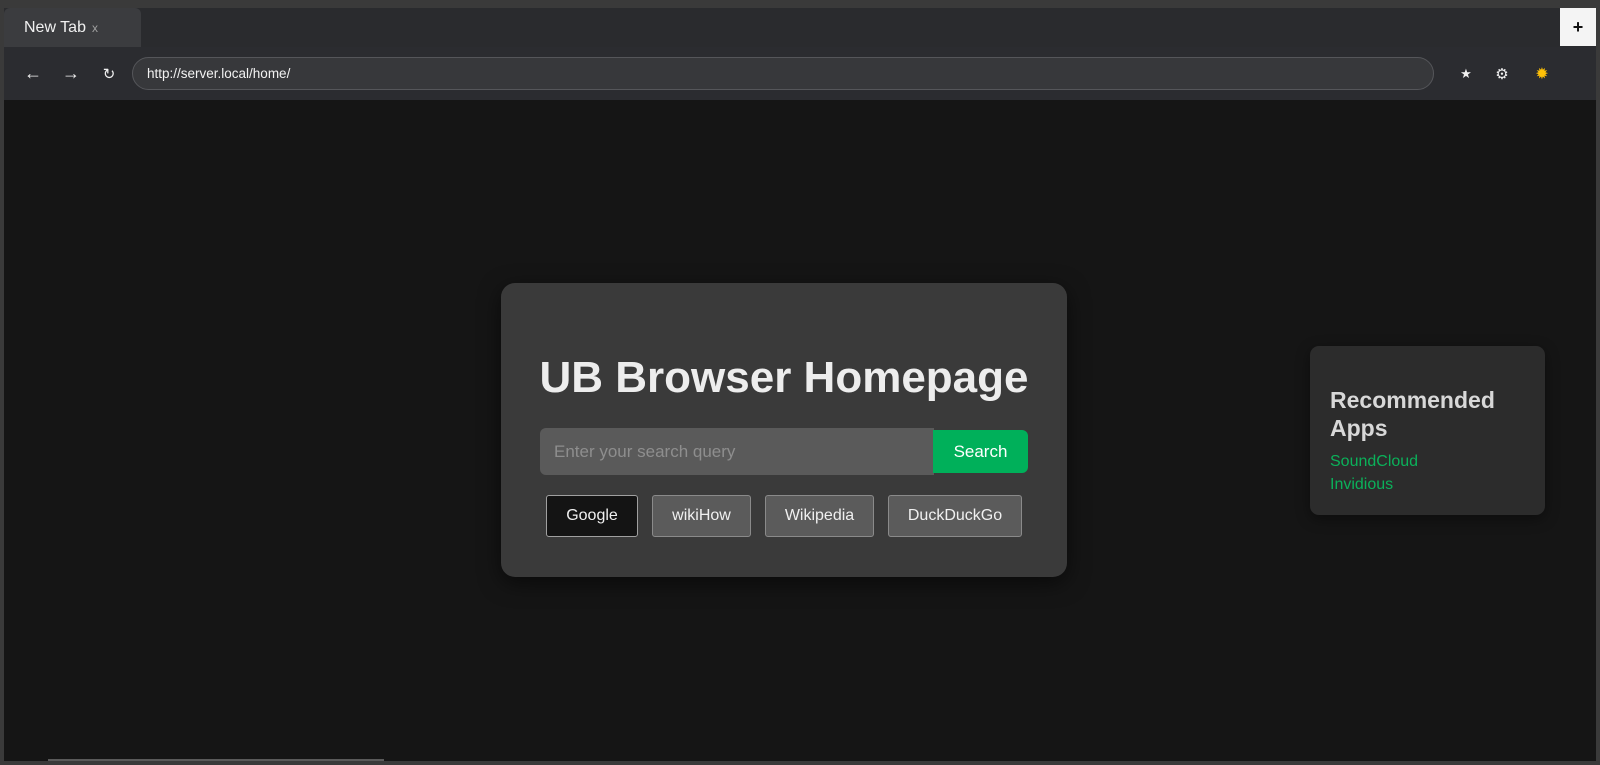 This screenshot has width=1600, height=765. What do you see at coordinates (784, 377) in the screenshot?
I see `page-title: UB Browser Homepage` at bounding box center [784, 377].